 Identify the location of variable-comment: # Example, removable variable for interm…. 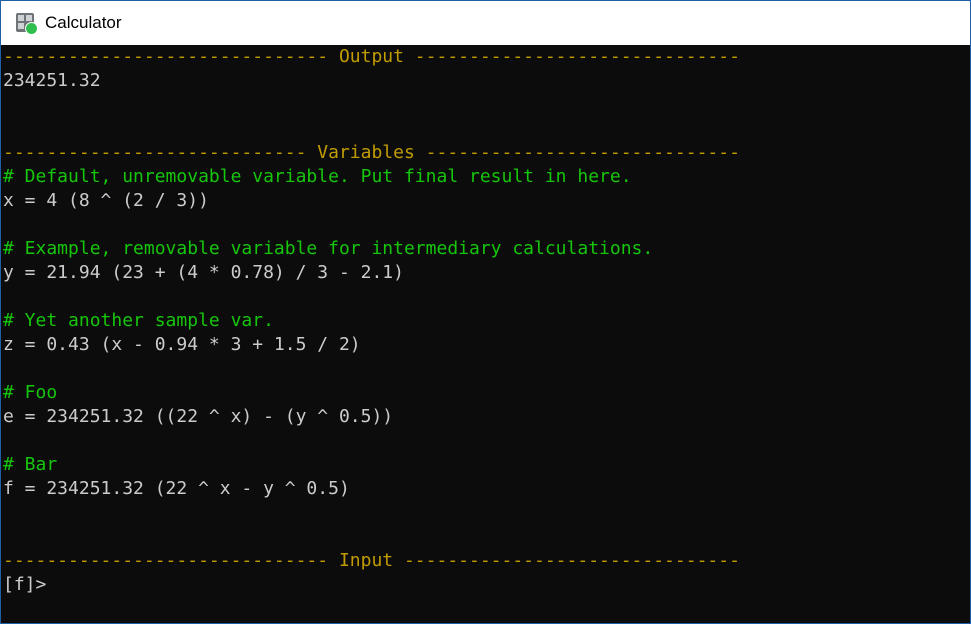
(328, 248).